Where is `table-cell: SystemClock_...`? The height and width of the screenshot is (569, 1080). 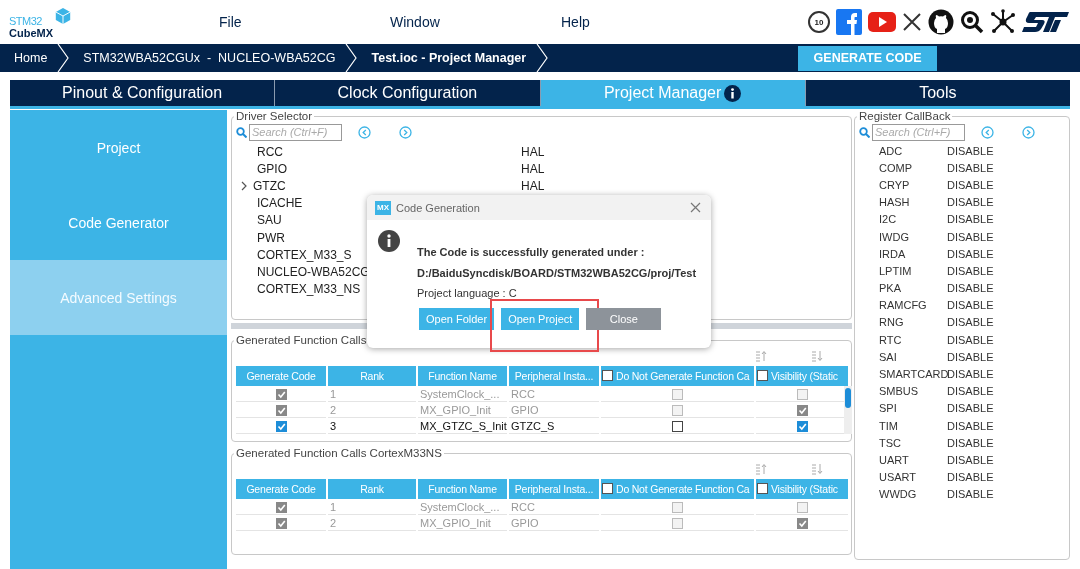
table-cell: SystemClock_... is located at coordinates (462, 507).